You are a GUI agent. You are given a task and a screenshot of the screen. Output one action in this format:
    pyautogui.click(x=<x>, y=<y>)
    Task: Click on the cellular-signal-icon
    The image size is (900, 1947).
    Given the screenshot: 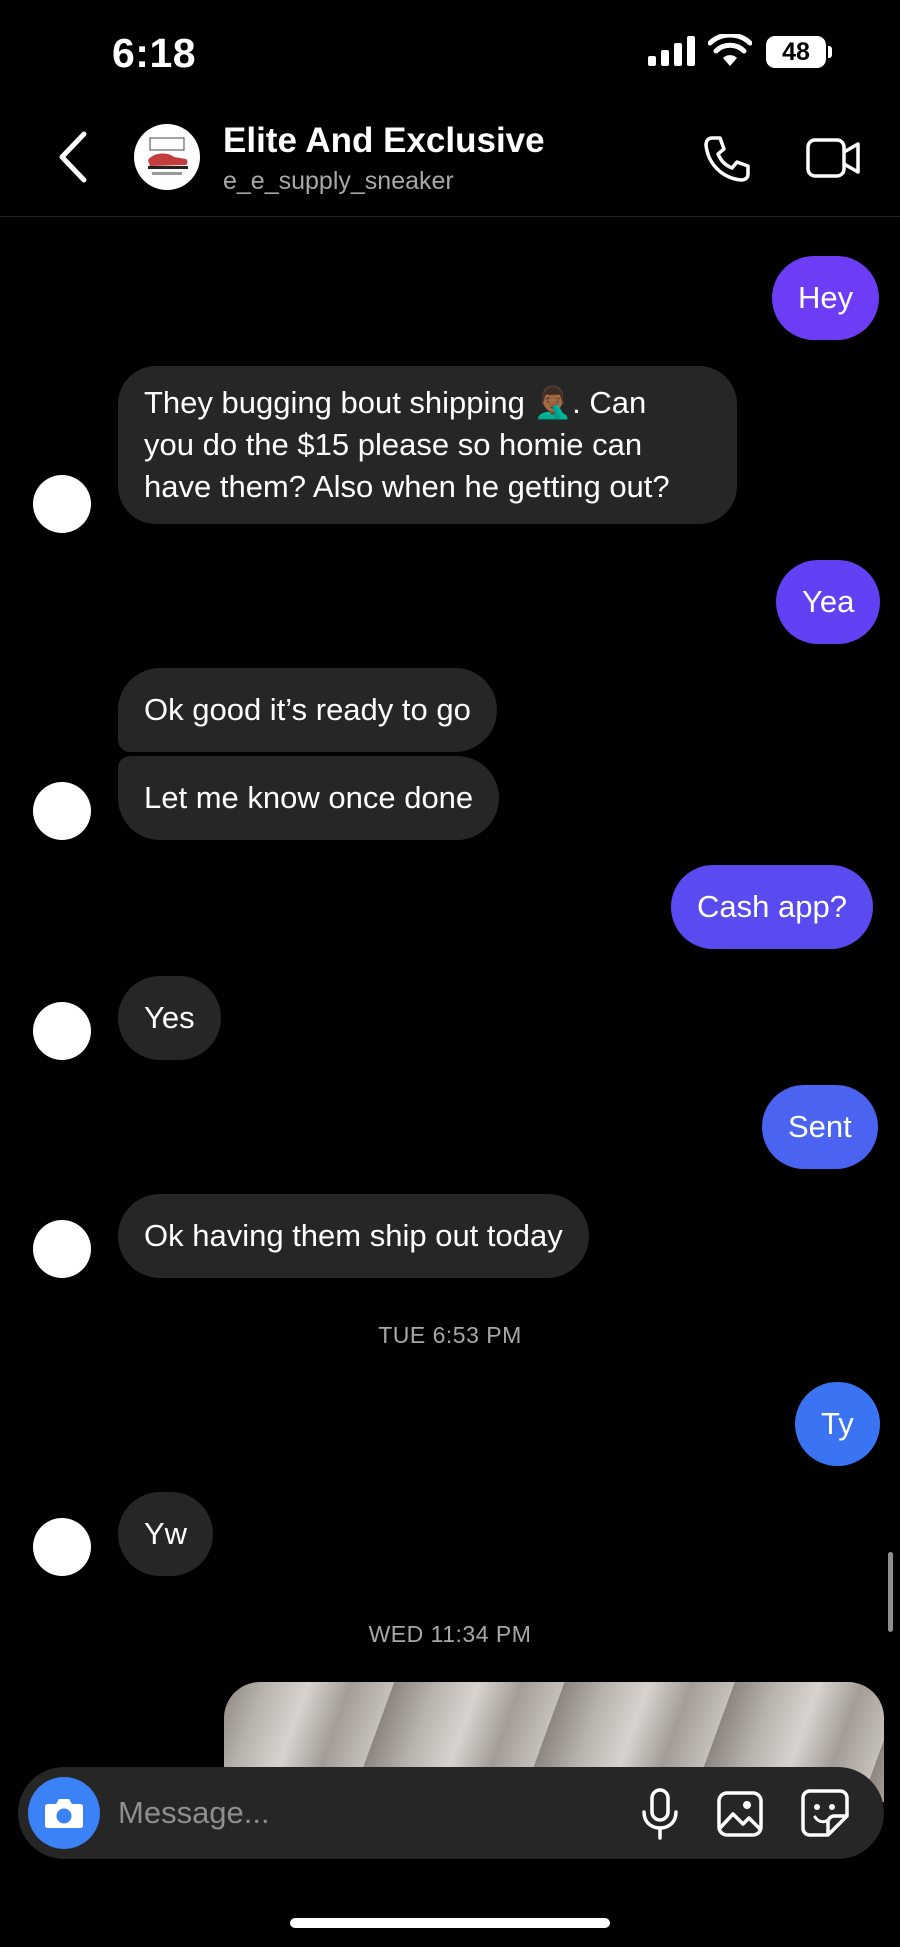 What is the action you would take?
    pyautogui.click(x=671, y=51)
    